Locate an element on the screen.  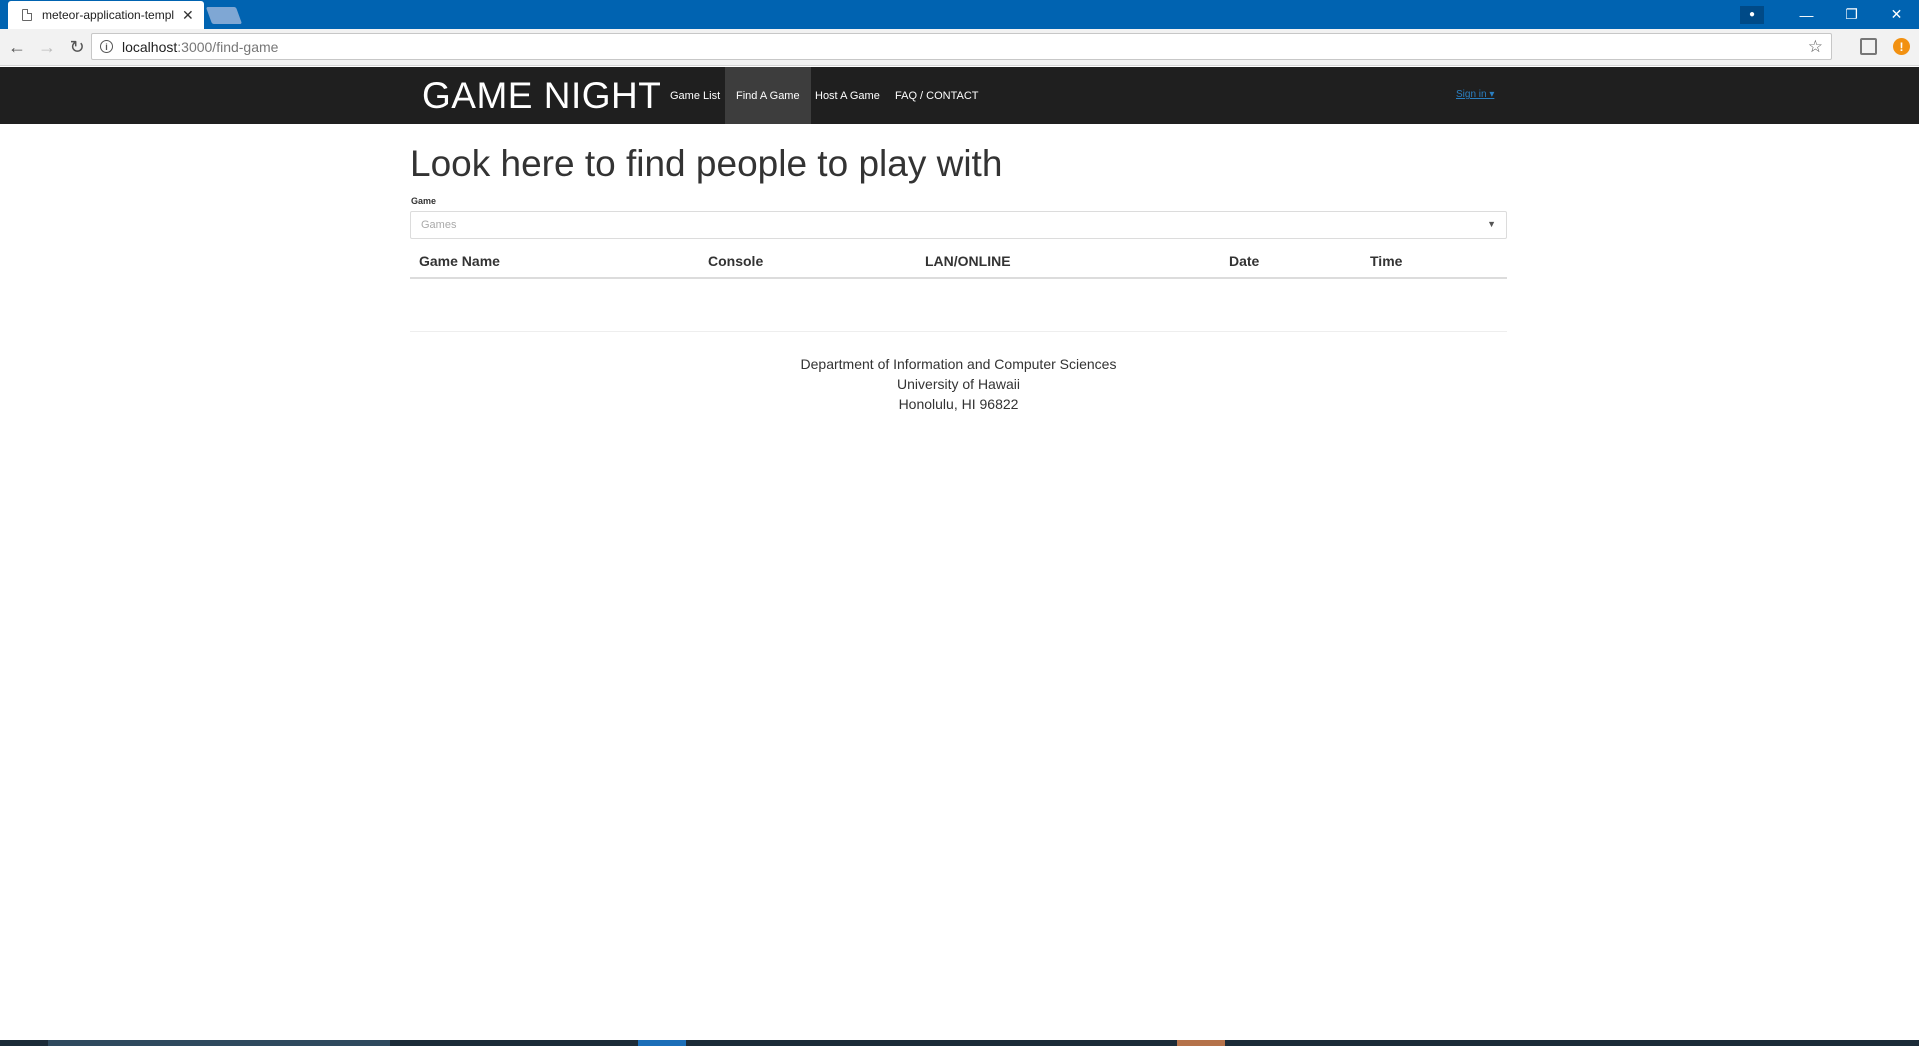
header-time: Time is located at coordinates (1434, 262).